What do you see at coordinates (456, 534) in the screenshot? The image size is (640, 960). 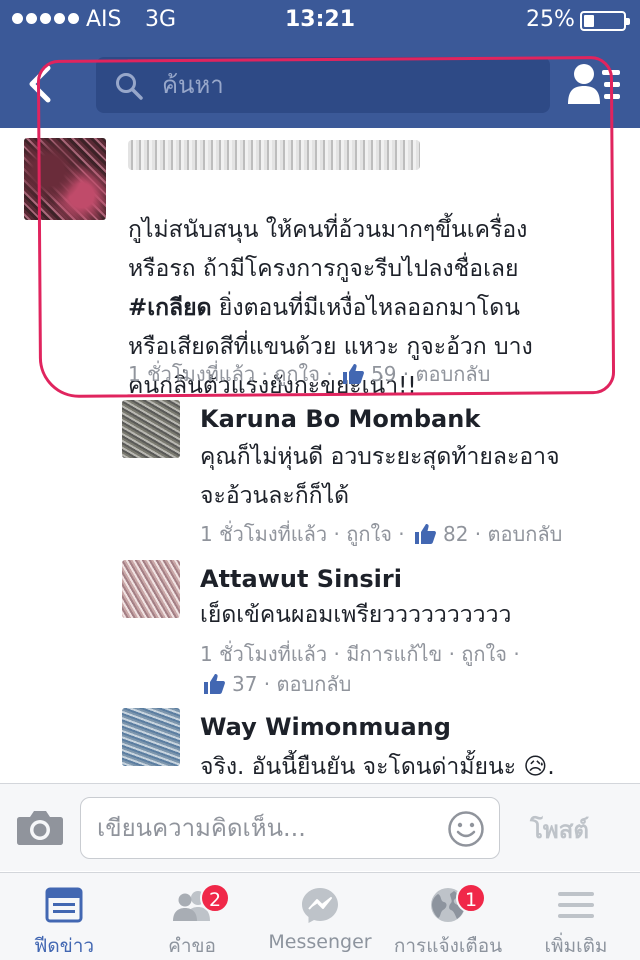 I see `like-count: 82` at bounding box center [456, 534].